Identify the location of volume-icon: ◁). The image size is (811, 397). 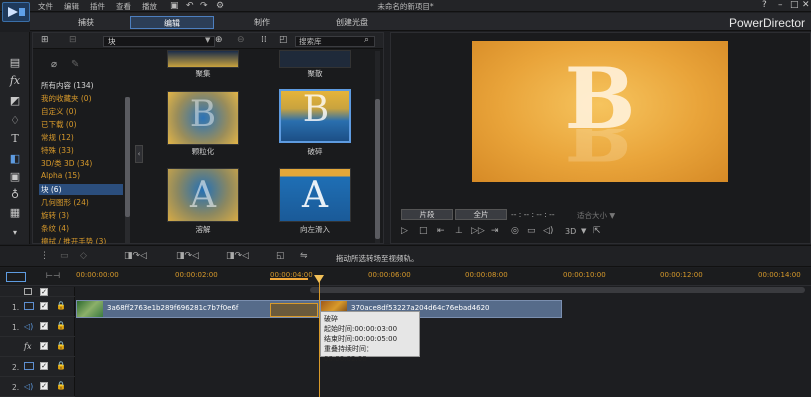
(548, 231).